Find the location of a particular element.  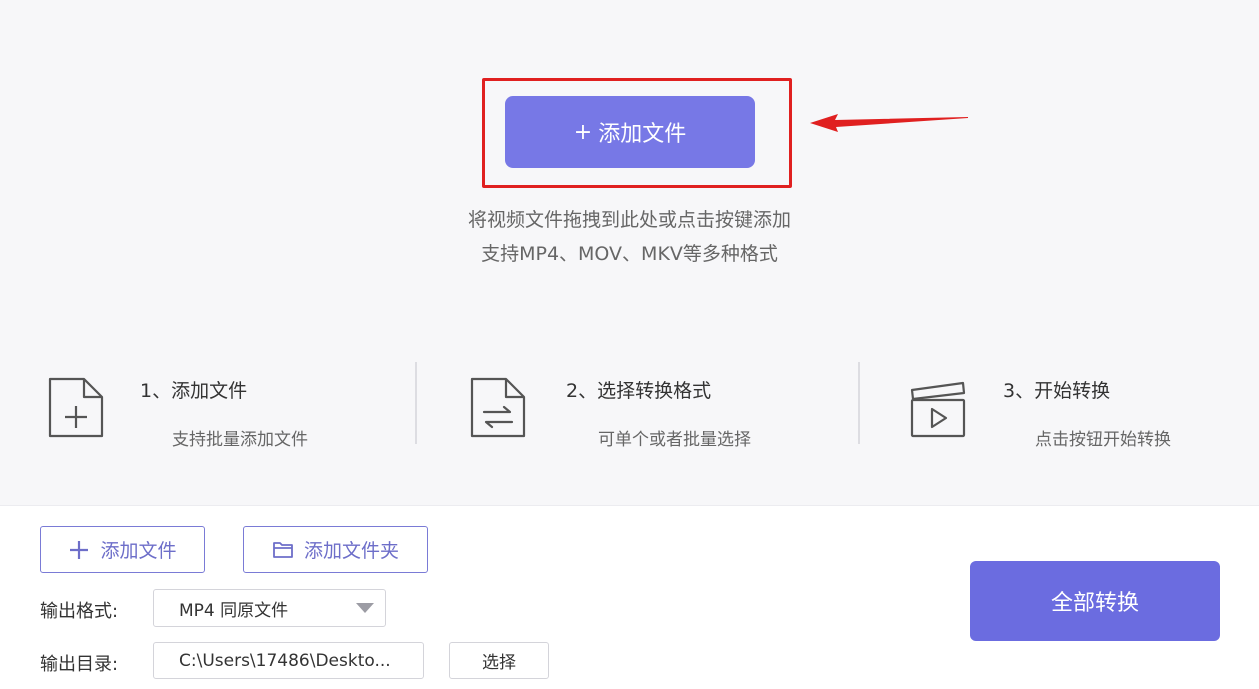

output-format-select: MP4 同原文件 is located at coordinates (269, 608).